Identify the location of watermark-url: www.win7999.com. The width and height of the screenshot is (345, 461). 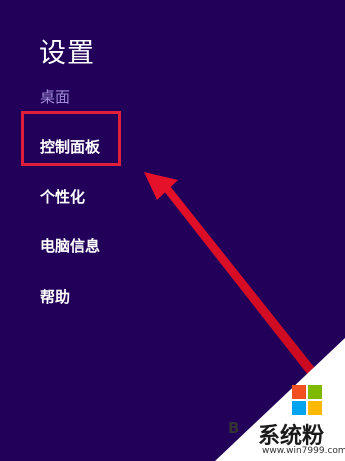
(303, 451).